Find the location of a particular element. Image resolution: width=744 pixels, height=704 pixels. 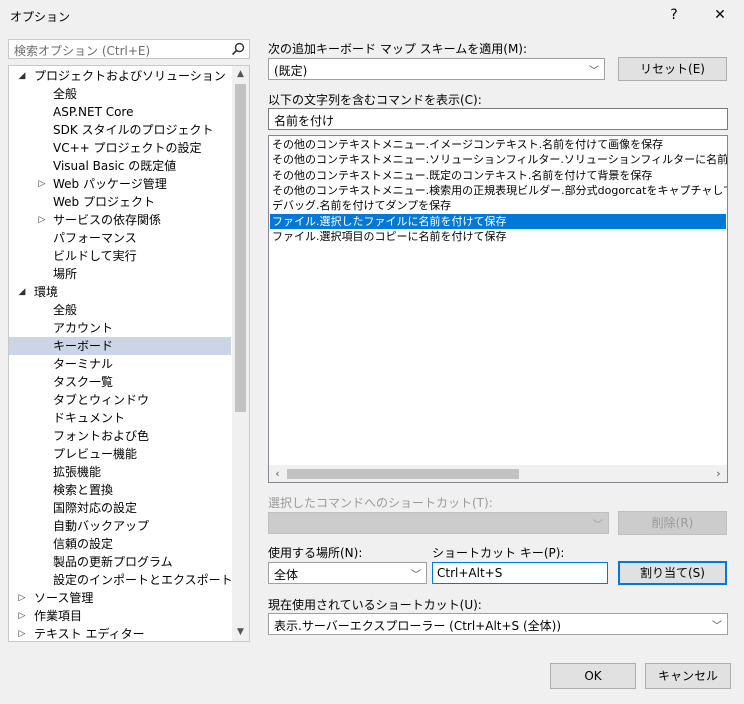

tree-item-label: プレビュー機能 is located at coordinates (95, 454).